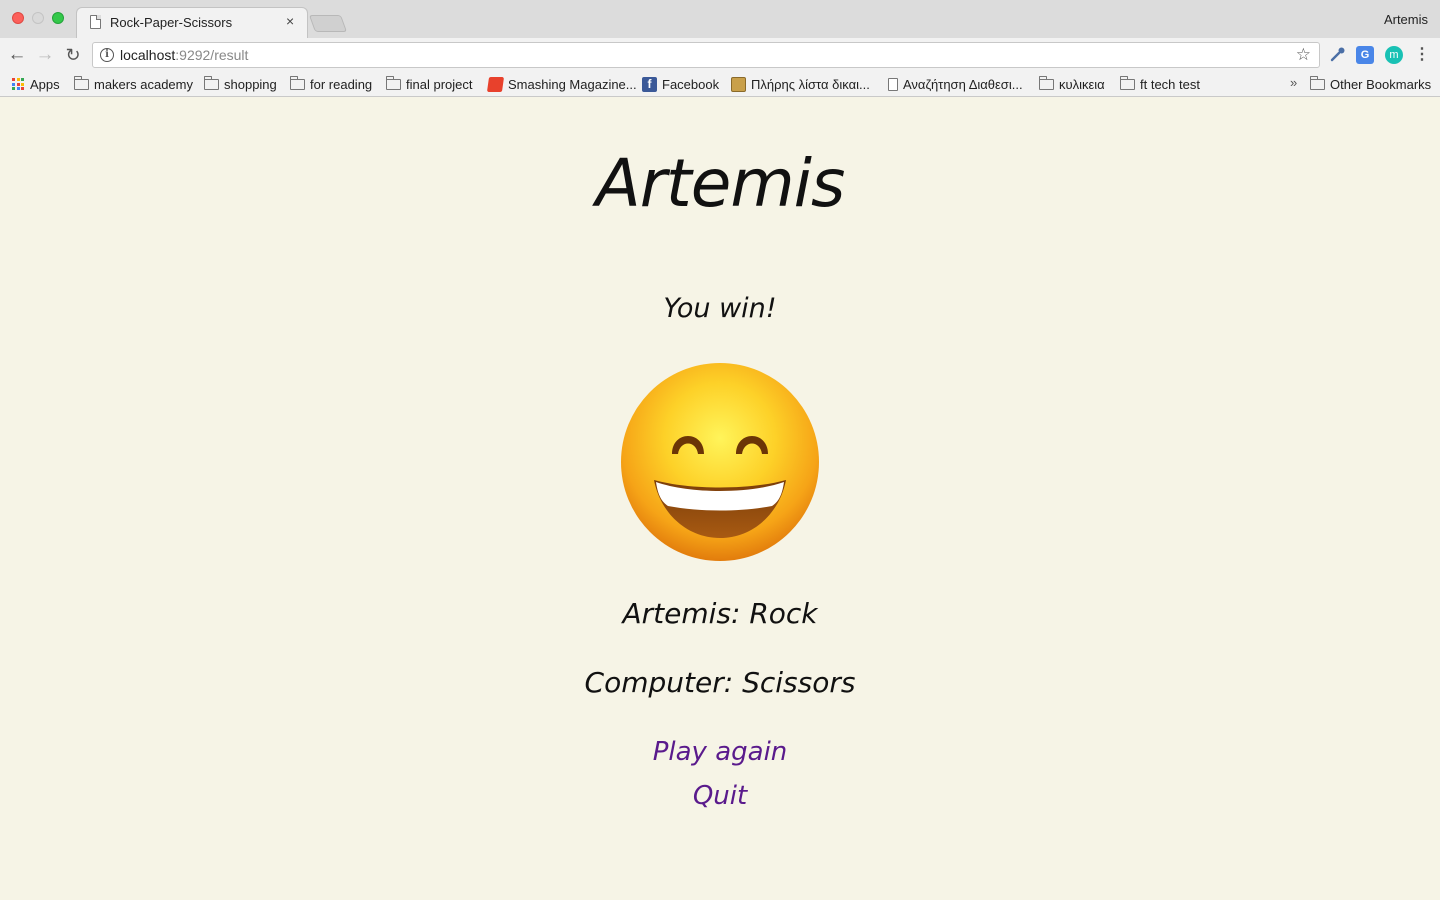  Describe the element at coordinates (328, 23) in the screenshot. I see `new-tab-button` at that location.